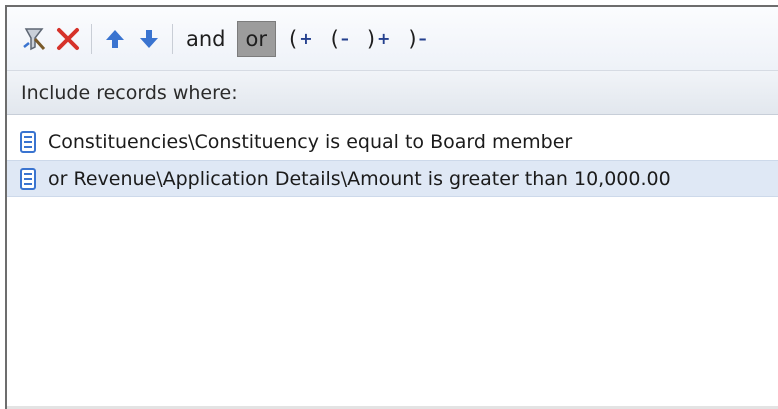 The image size is (778, 409). What do you see at coordinates (392, 93) in the screenshot?
I see `criteria-header: Include records where:` at bounding box center [392, 93].